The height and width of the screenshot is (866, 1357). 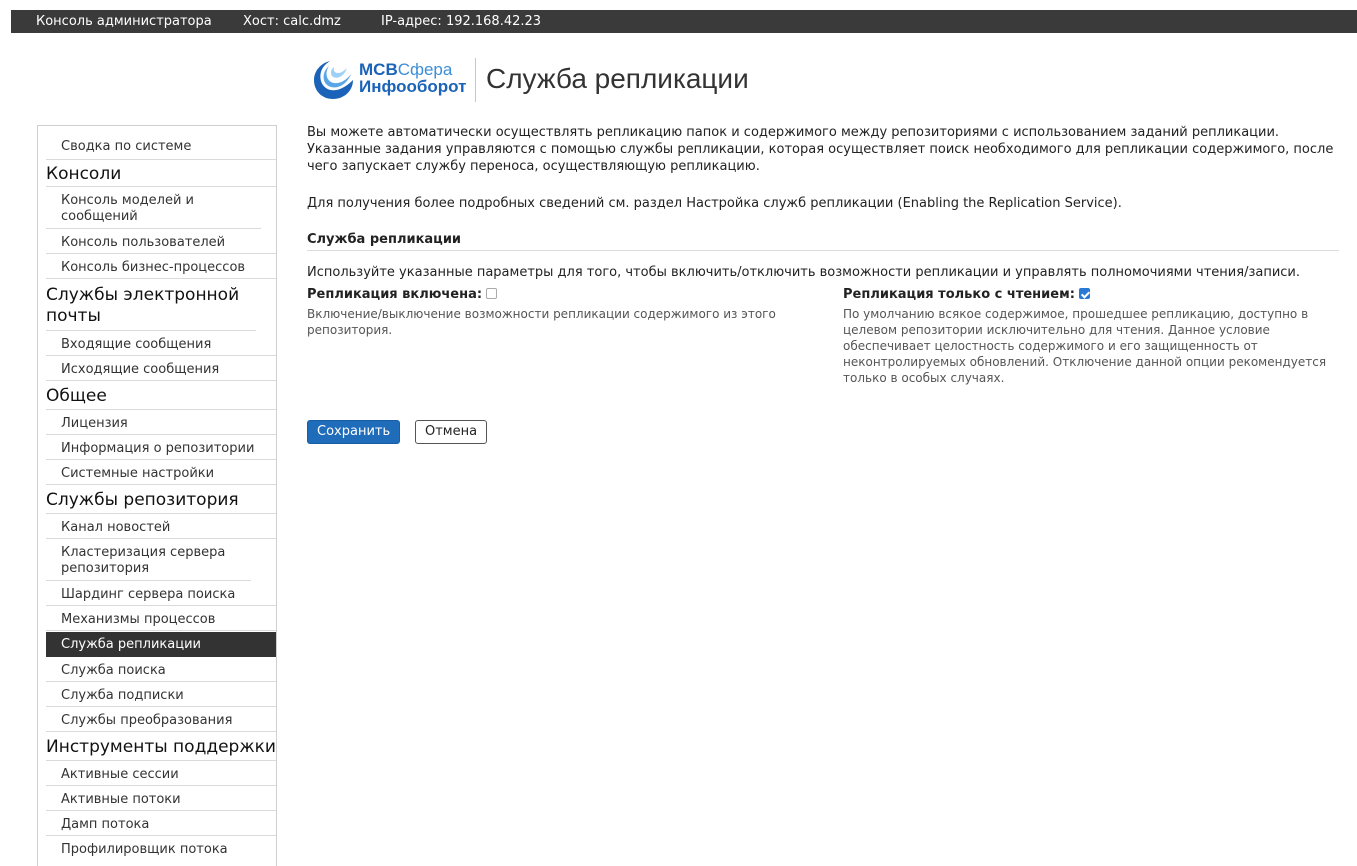 What do you see at coordinates (823, 241) in the screenshot?
I see `section-title: Служба репликации` at bounding box center [823, 241].